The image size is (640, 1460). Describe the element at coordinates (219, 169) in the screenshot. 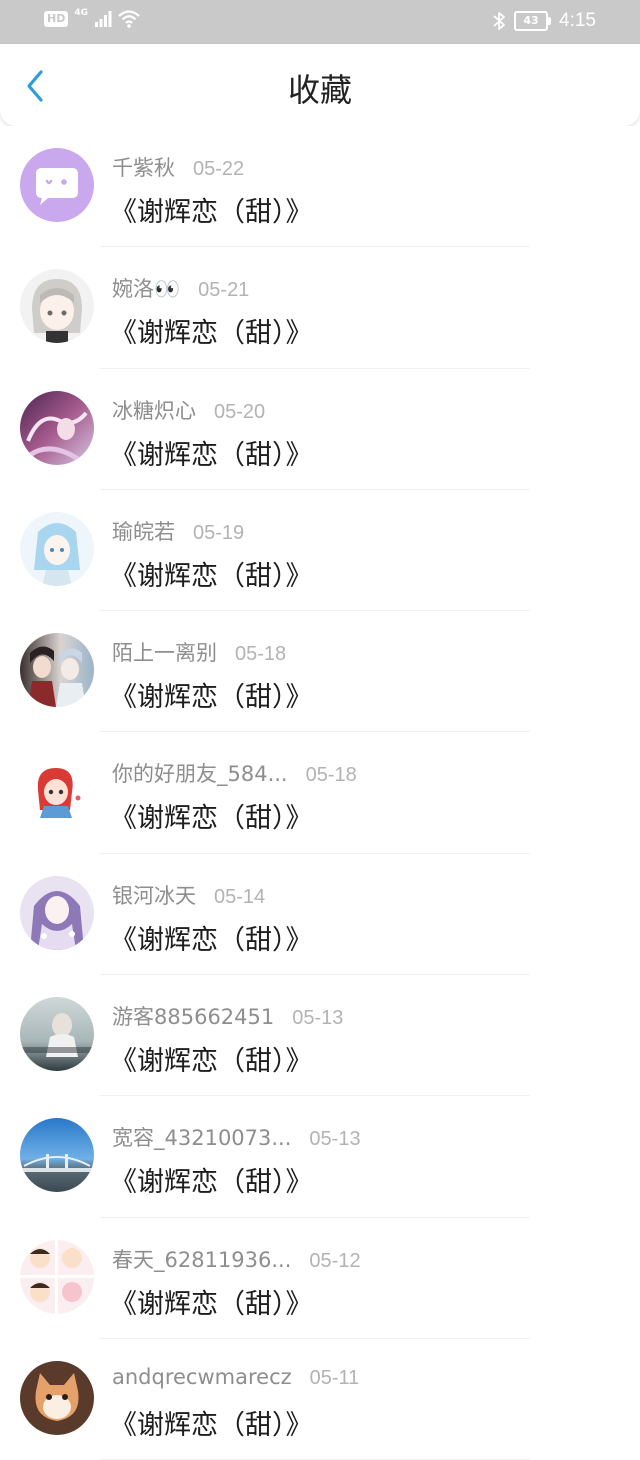

I see `item-date: 05-22` at that location.